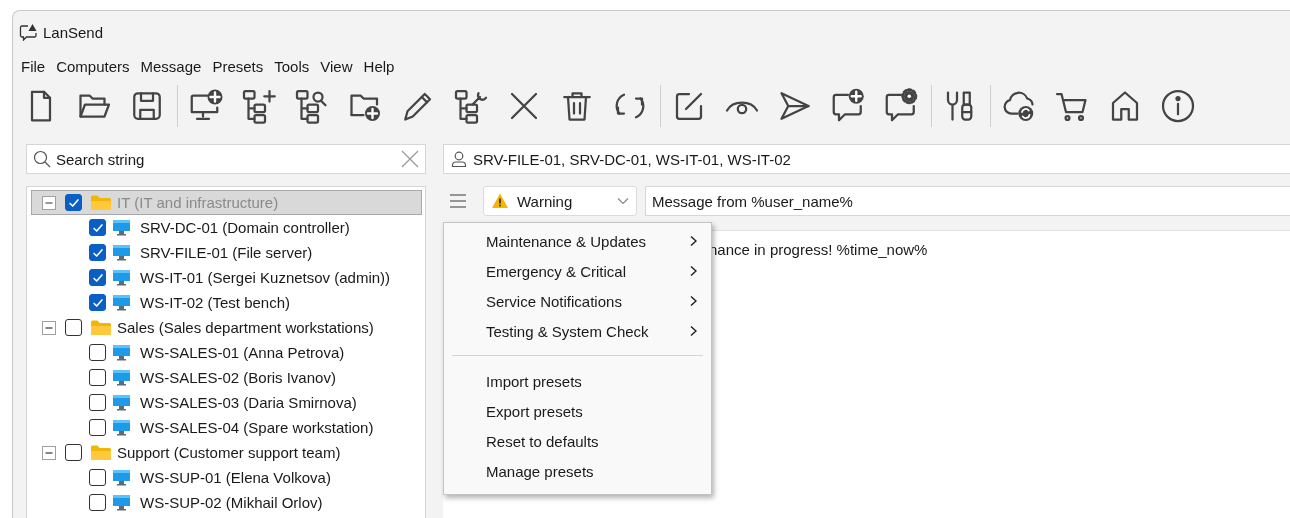 This screenshot has height=518, width=1290. I want to click on tree-item: WS-IT-01 (Sergei Kuznetsov (admin)), so click(226, 277).